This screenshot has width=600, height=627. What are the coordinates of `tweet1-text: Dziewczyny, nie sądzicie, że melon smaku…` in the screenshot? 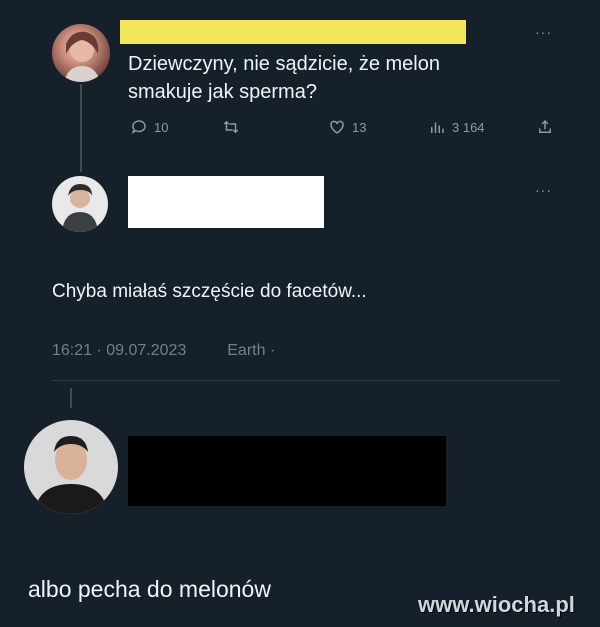 It's located at (338, 78).